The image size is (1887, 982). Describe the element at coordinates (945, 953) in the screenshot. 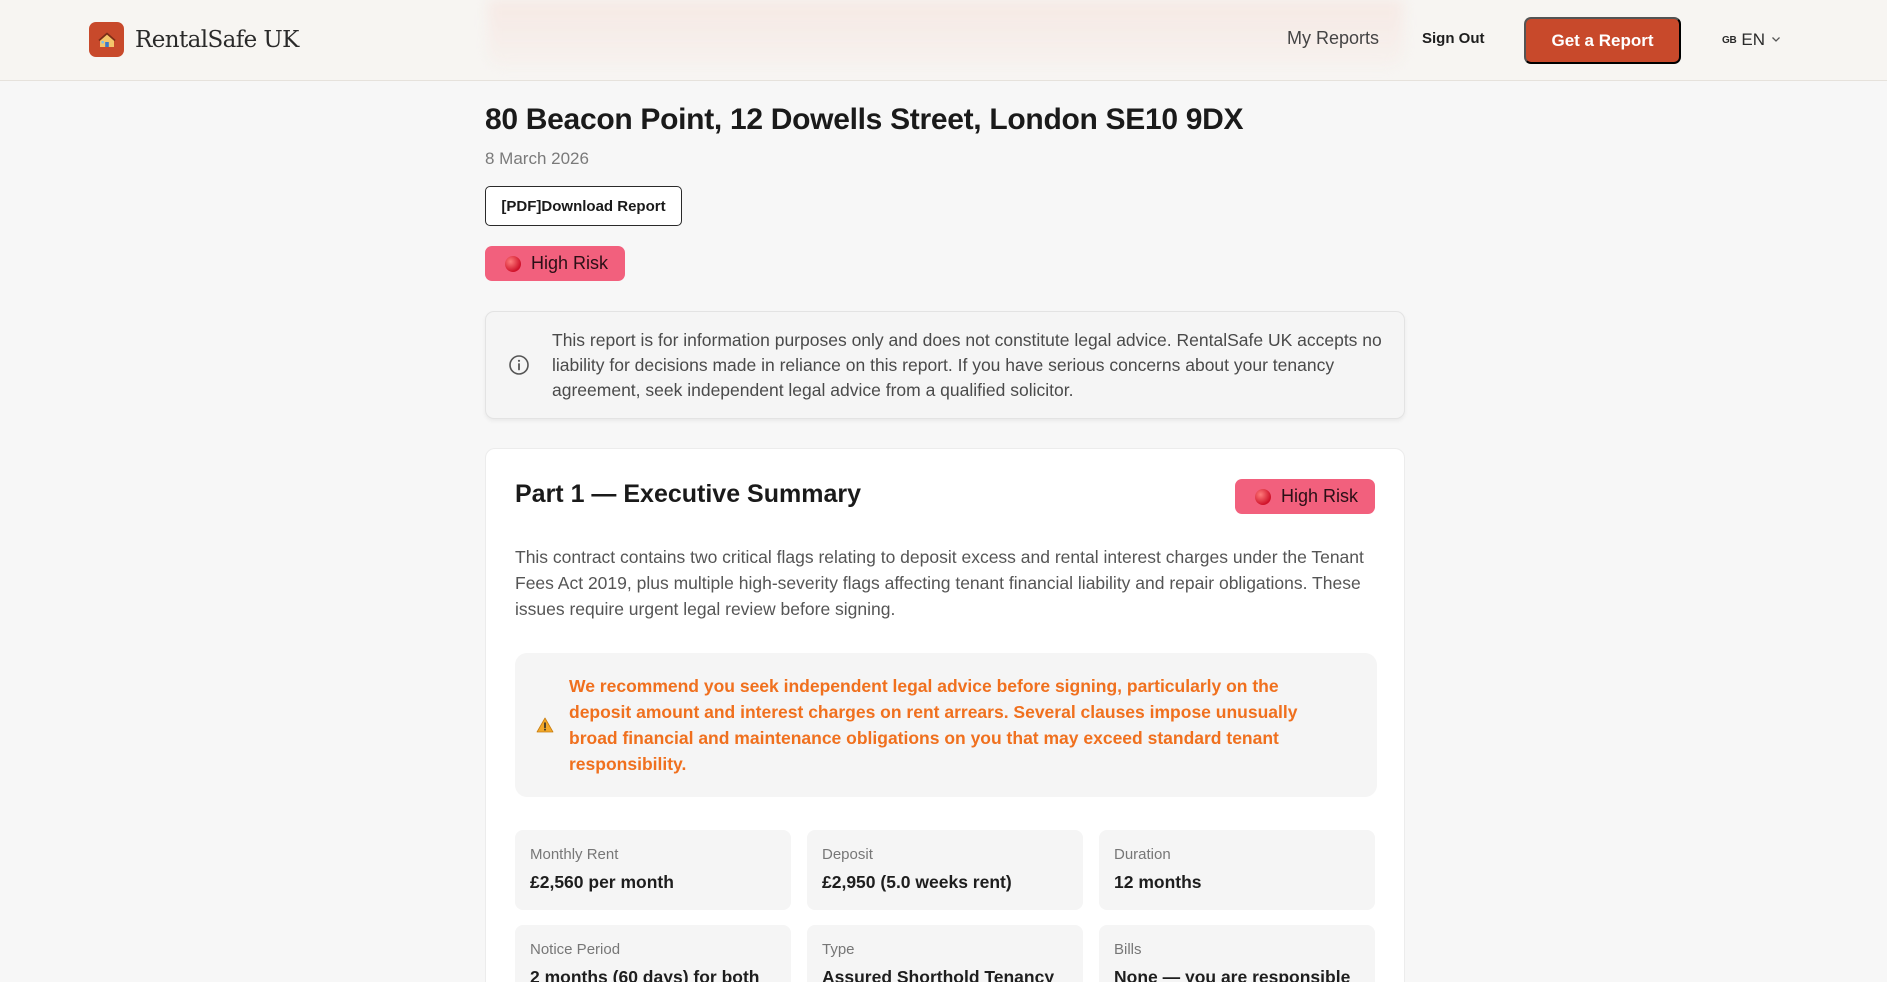

I see `fact-type: Type Assured Shorthold Tenancy` at that location.